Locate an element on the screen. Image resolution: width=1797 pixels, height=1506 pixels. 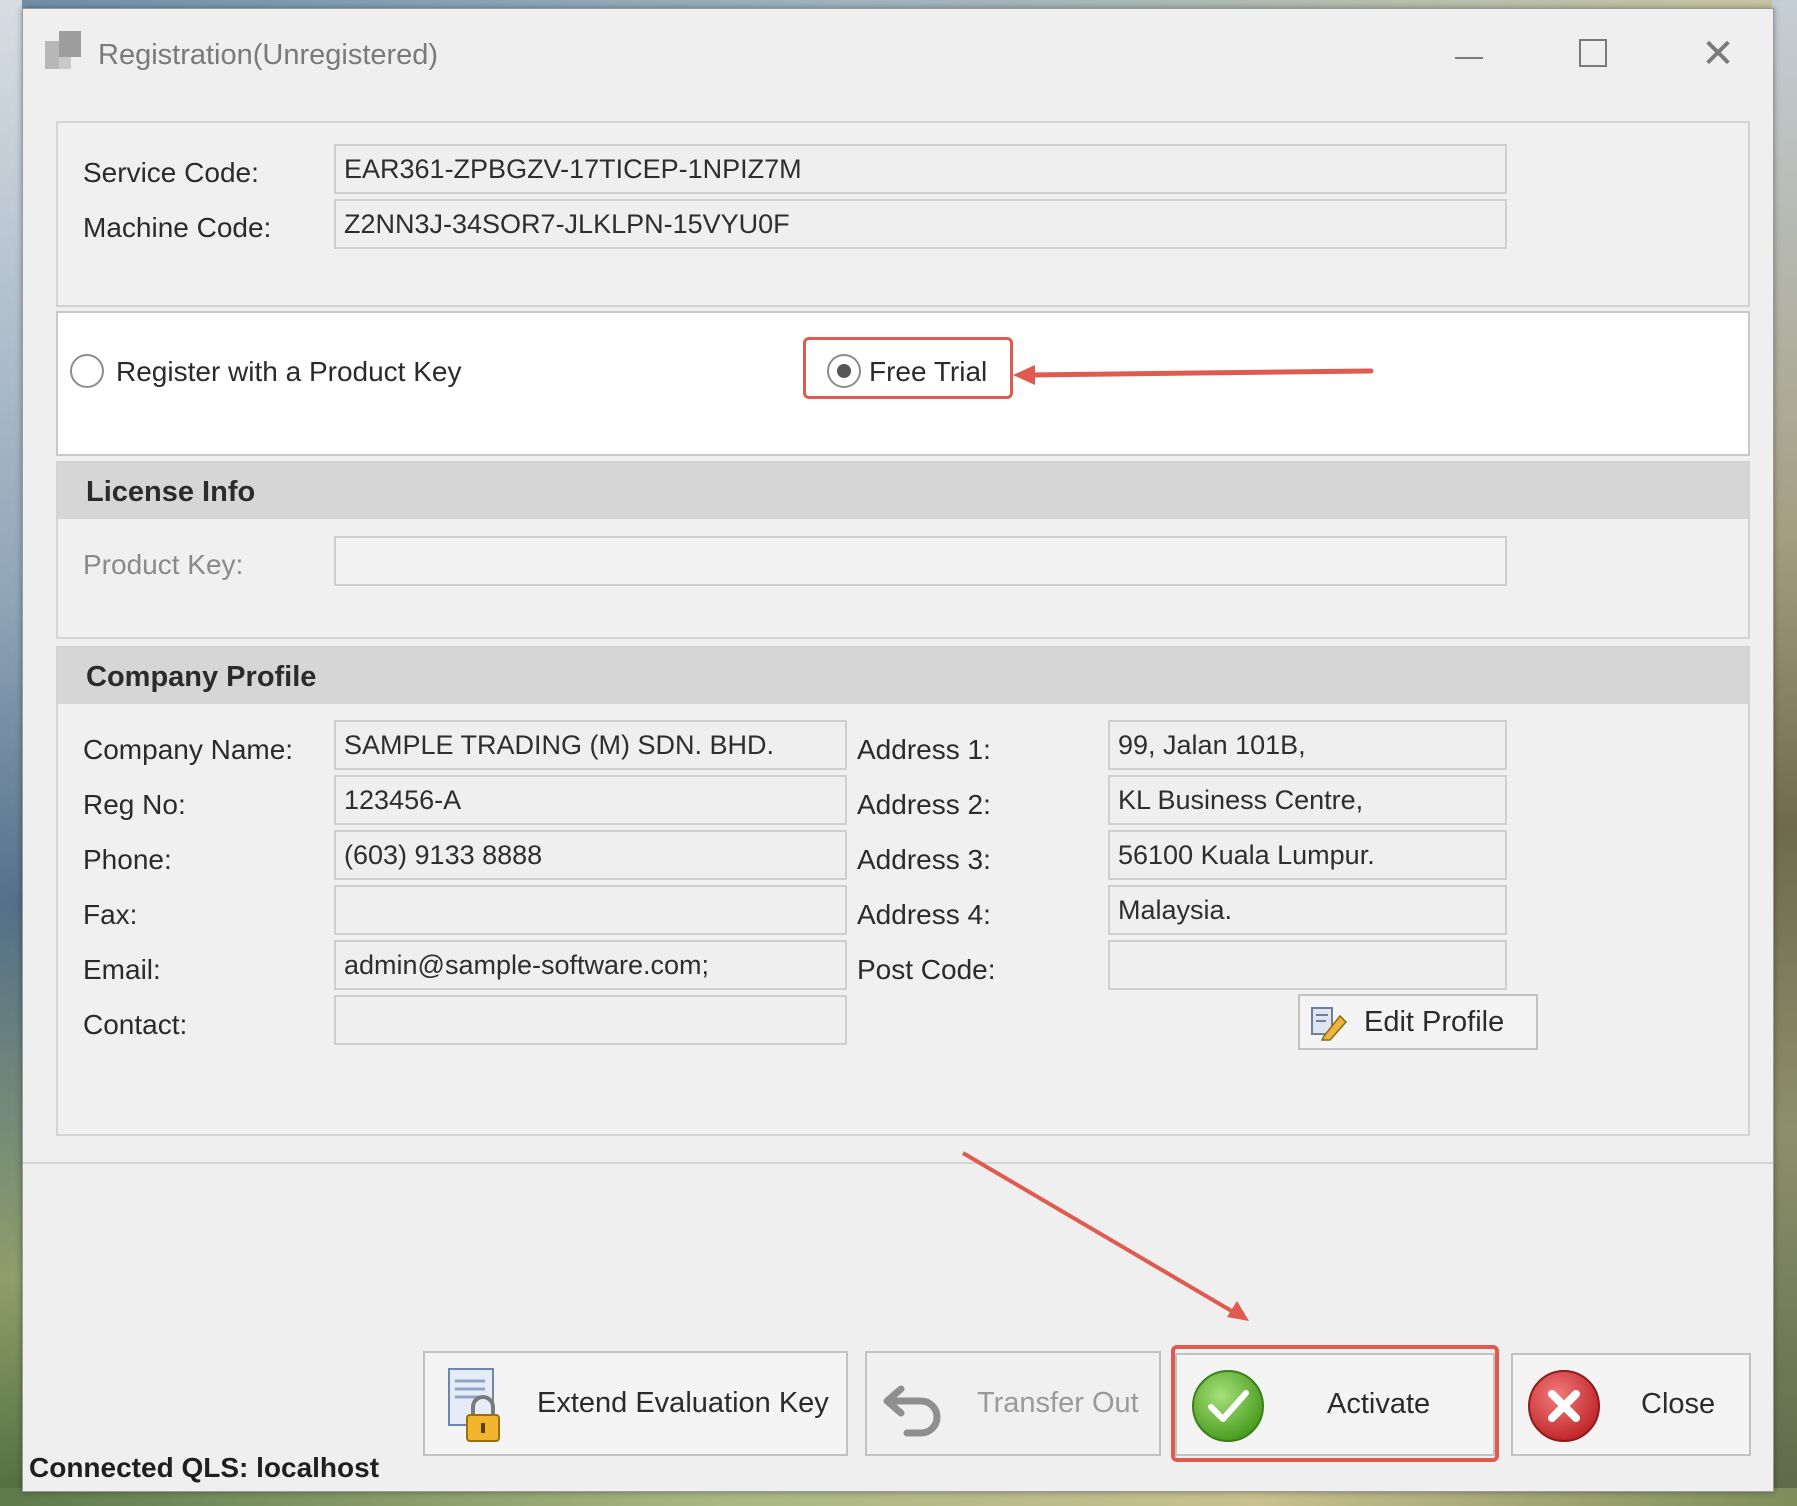
address-1-label: Address 1: is located at coordinates (924, 749).